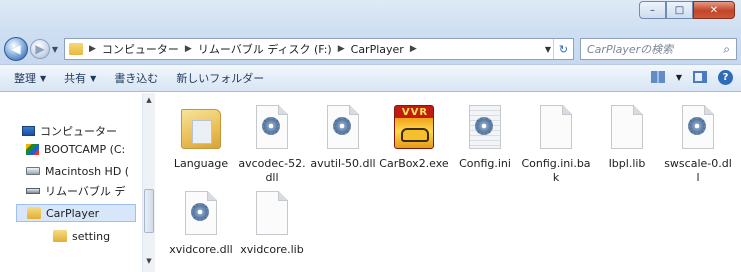  Describe the element at coordinates (698, 170) in the screenshot. I see `file-name: swscale-0.dll` at that location.